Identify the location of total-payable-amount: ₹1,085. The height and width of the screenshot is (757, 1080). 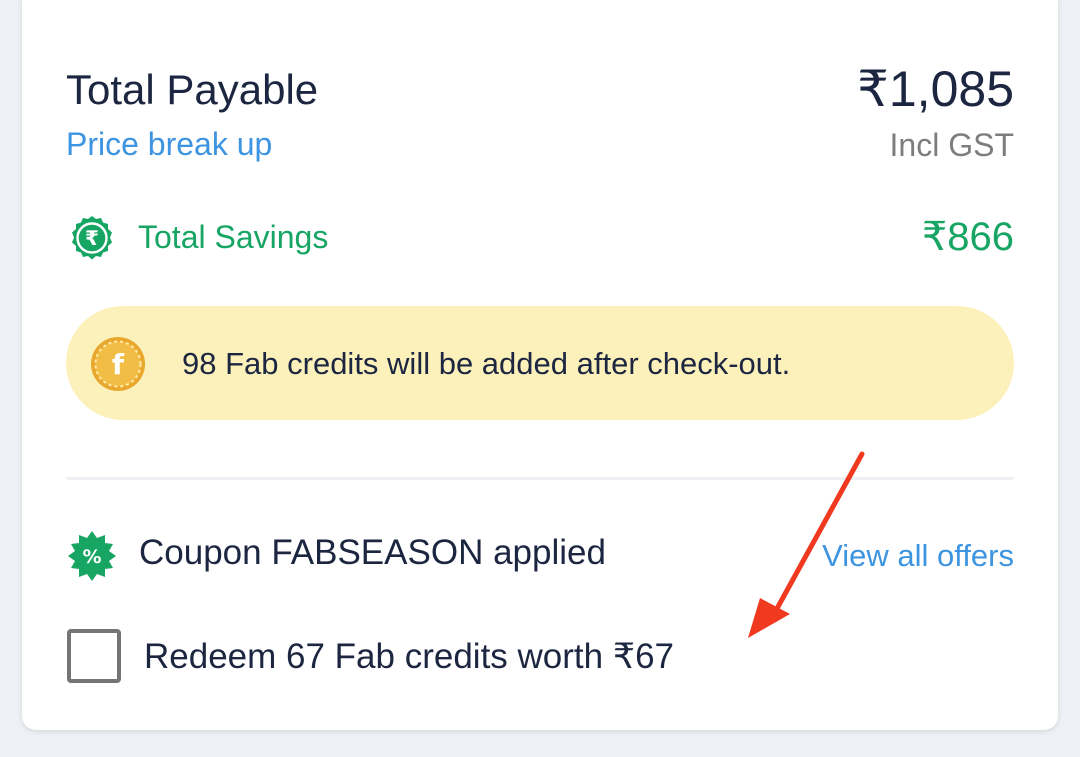
(935, 89).